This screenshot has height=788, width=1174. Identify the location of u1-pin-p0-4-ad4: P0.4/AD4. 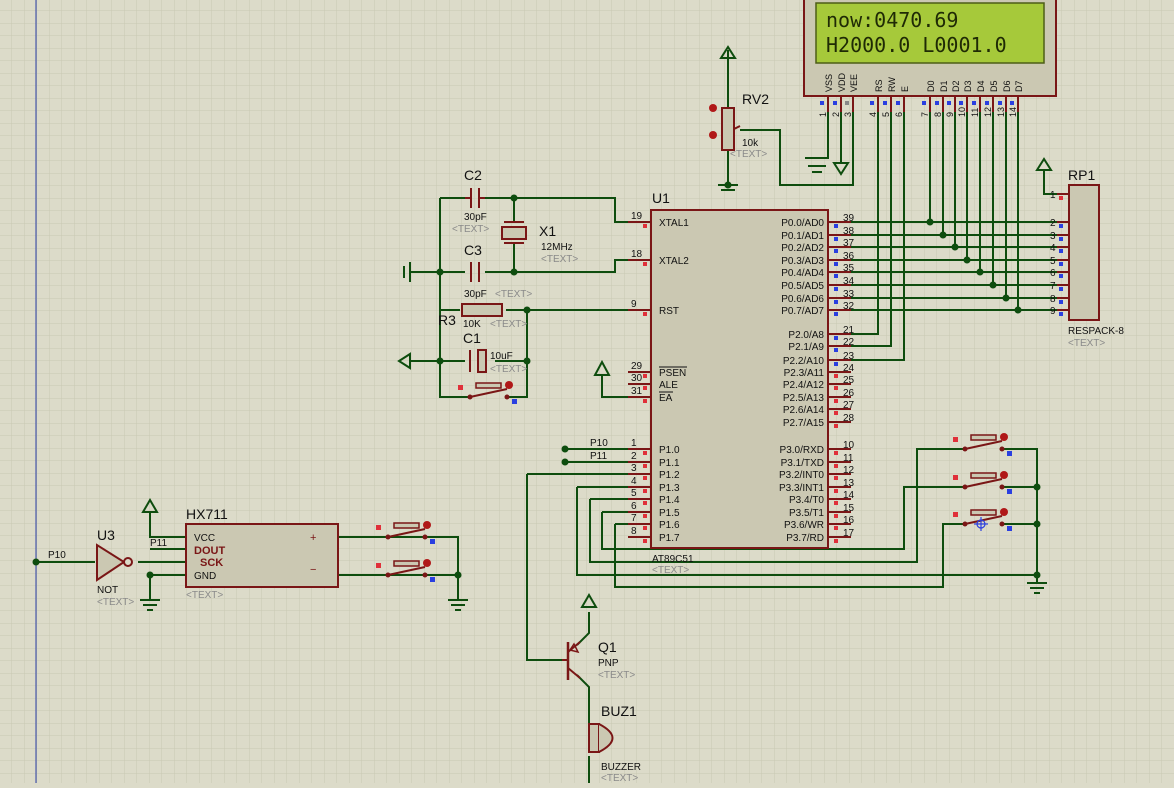
(802, 273).